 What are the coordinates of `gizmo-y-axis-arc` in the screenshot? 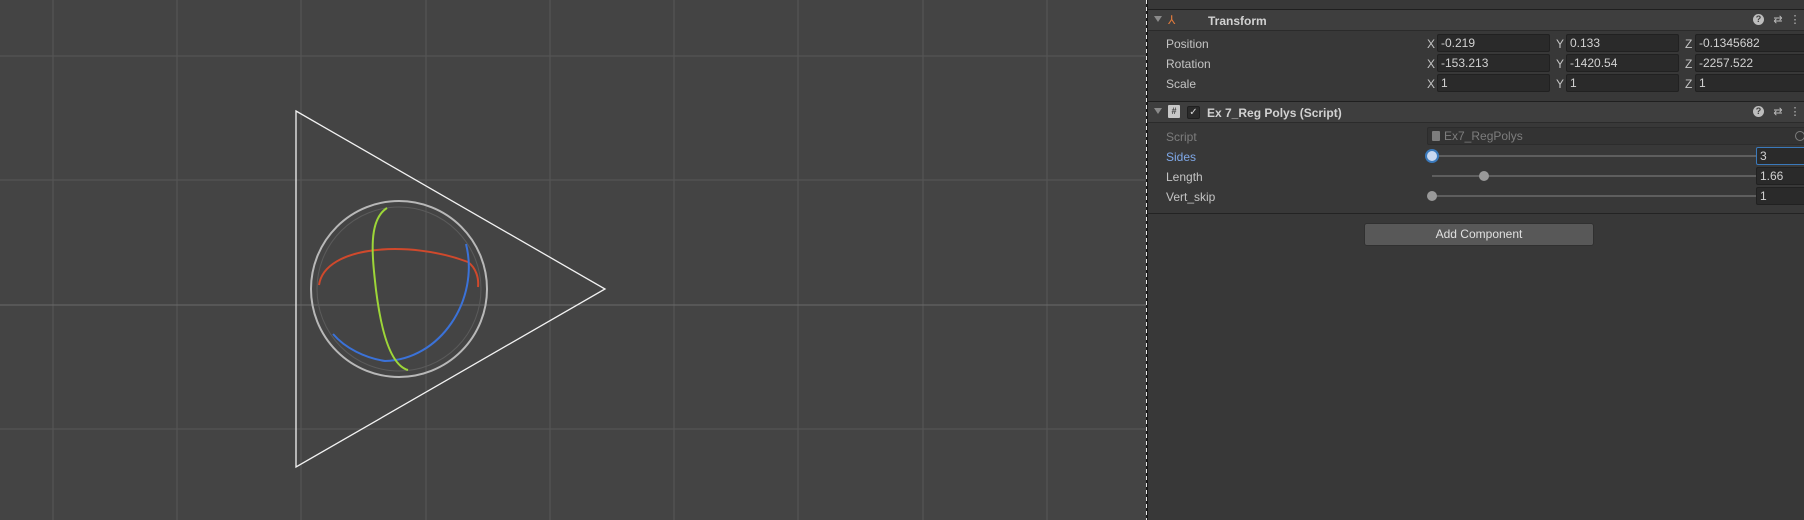 It's located at (390, 289).